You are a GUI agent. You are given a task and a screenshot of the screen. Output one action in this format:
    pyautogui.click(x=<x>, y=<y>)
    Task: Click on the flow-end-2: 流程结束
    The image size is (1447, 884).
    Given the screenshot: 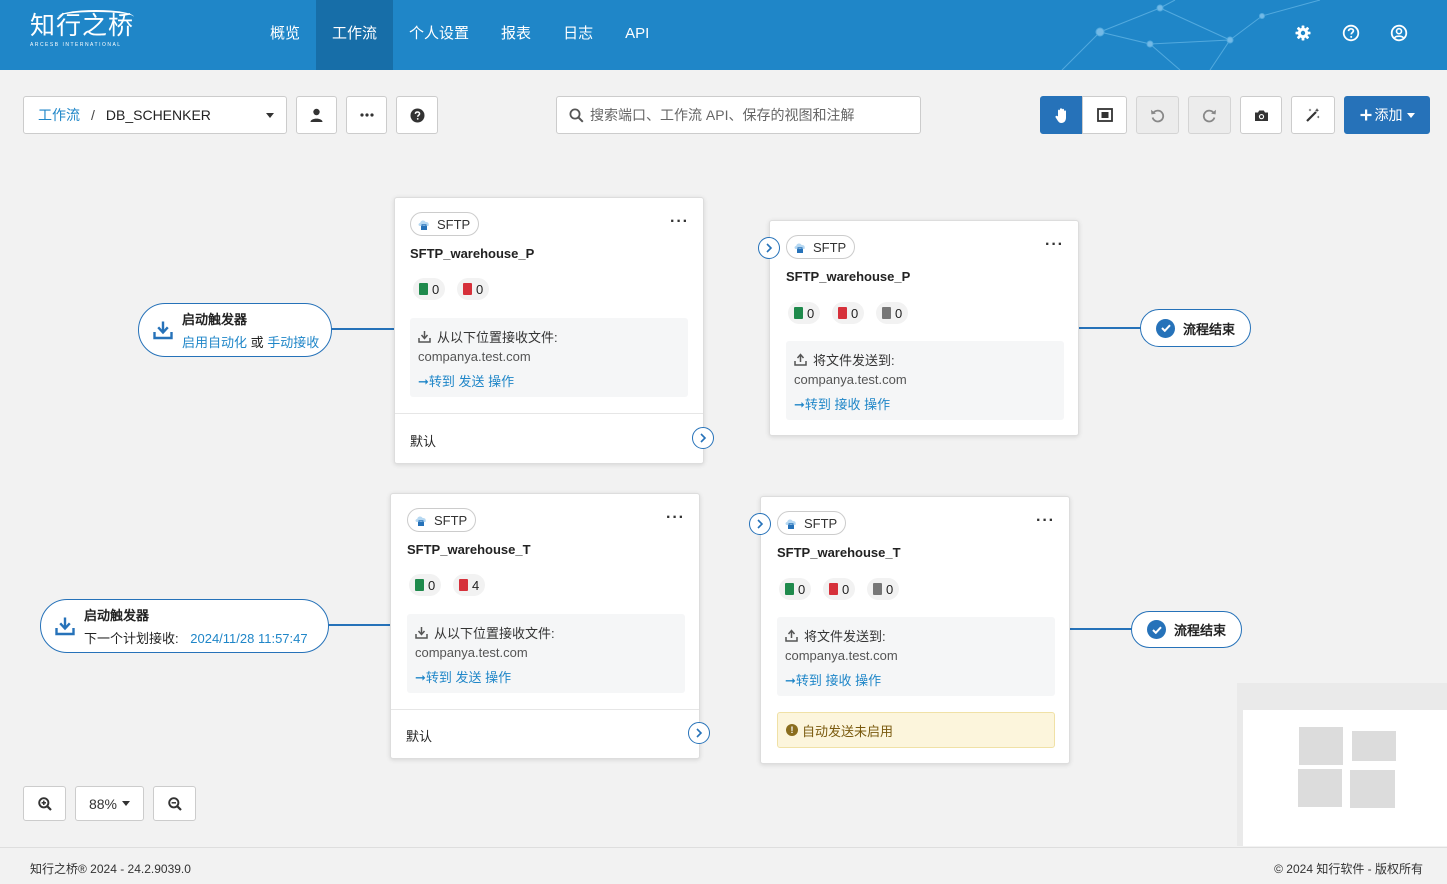 What is the action you would take?
    pyautogui.click(x=1186, y=629)
    